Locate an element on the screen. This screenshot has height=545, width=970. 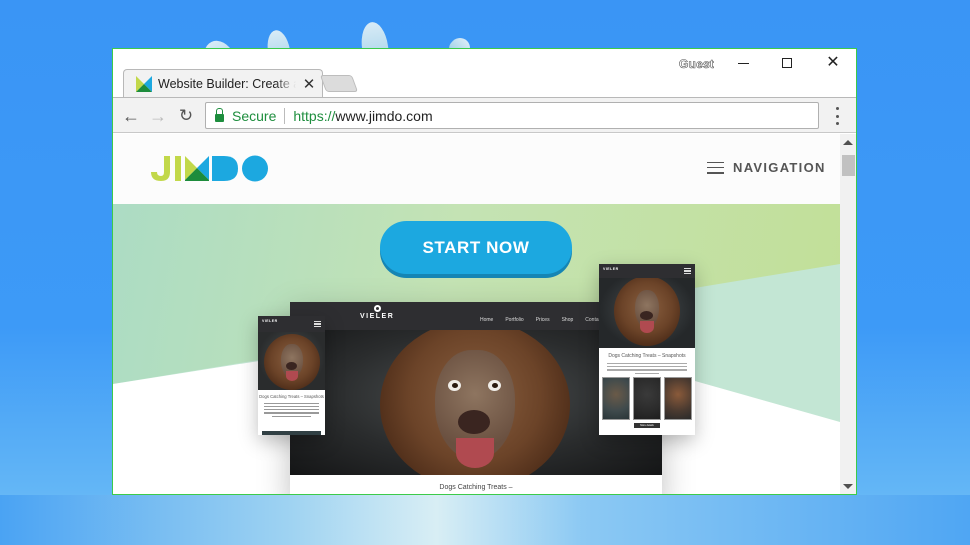
browser-tab: Website Builder: Create a Free Website ✕ is located at coordinates (223, 83).